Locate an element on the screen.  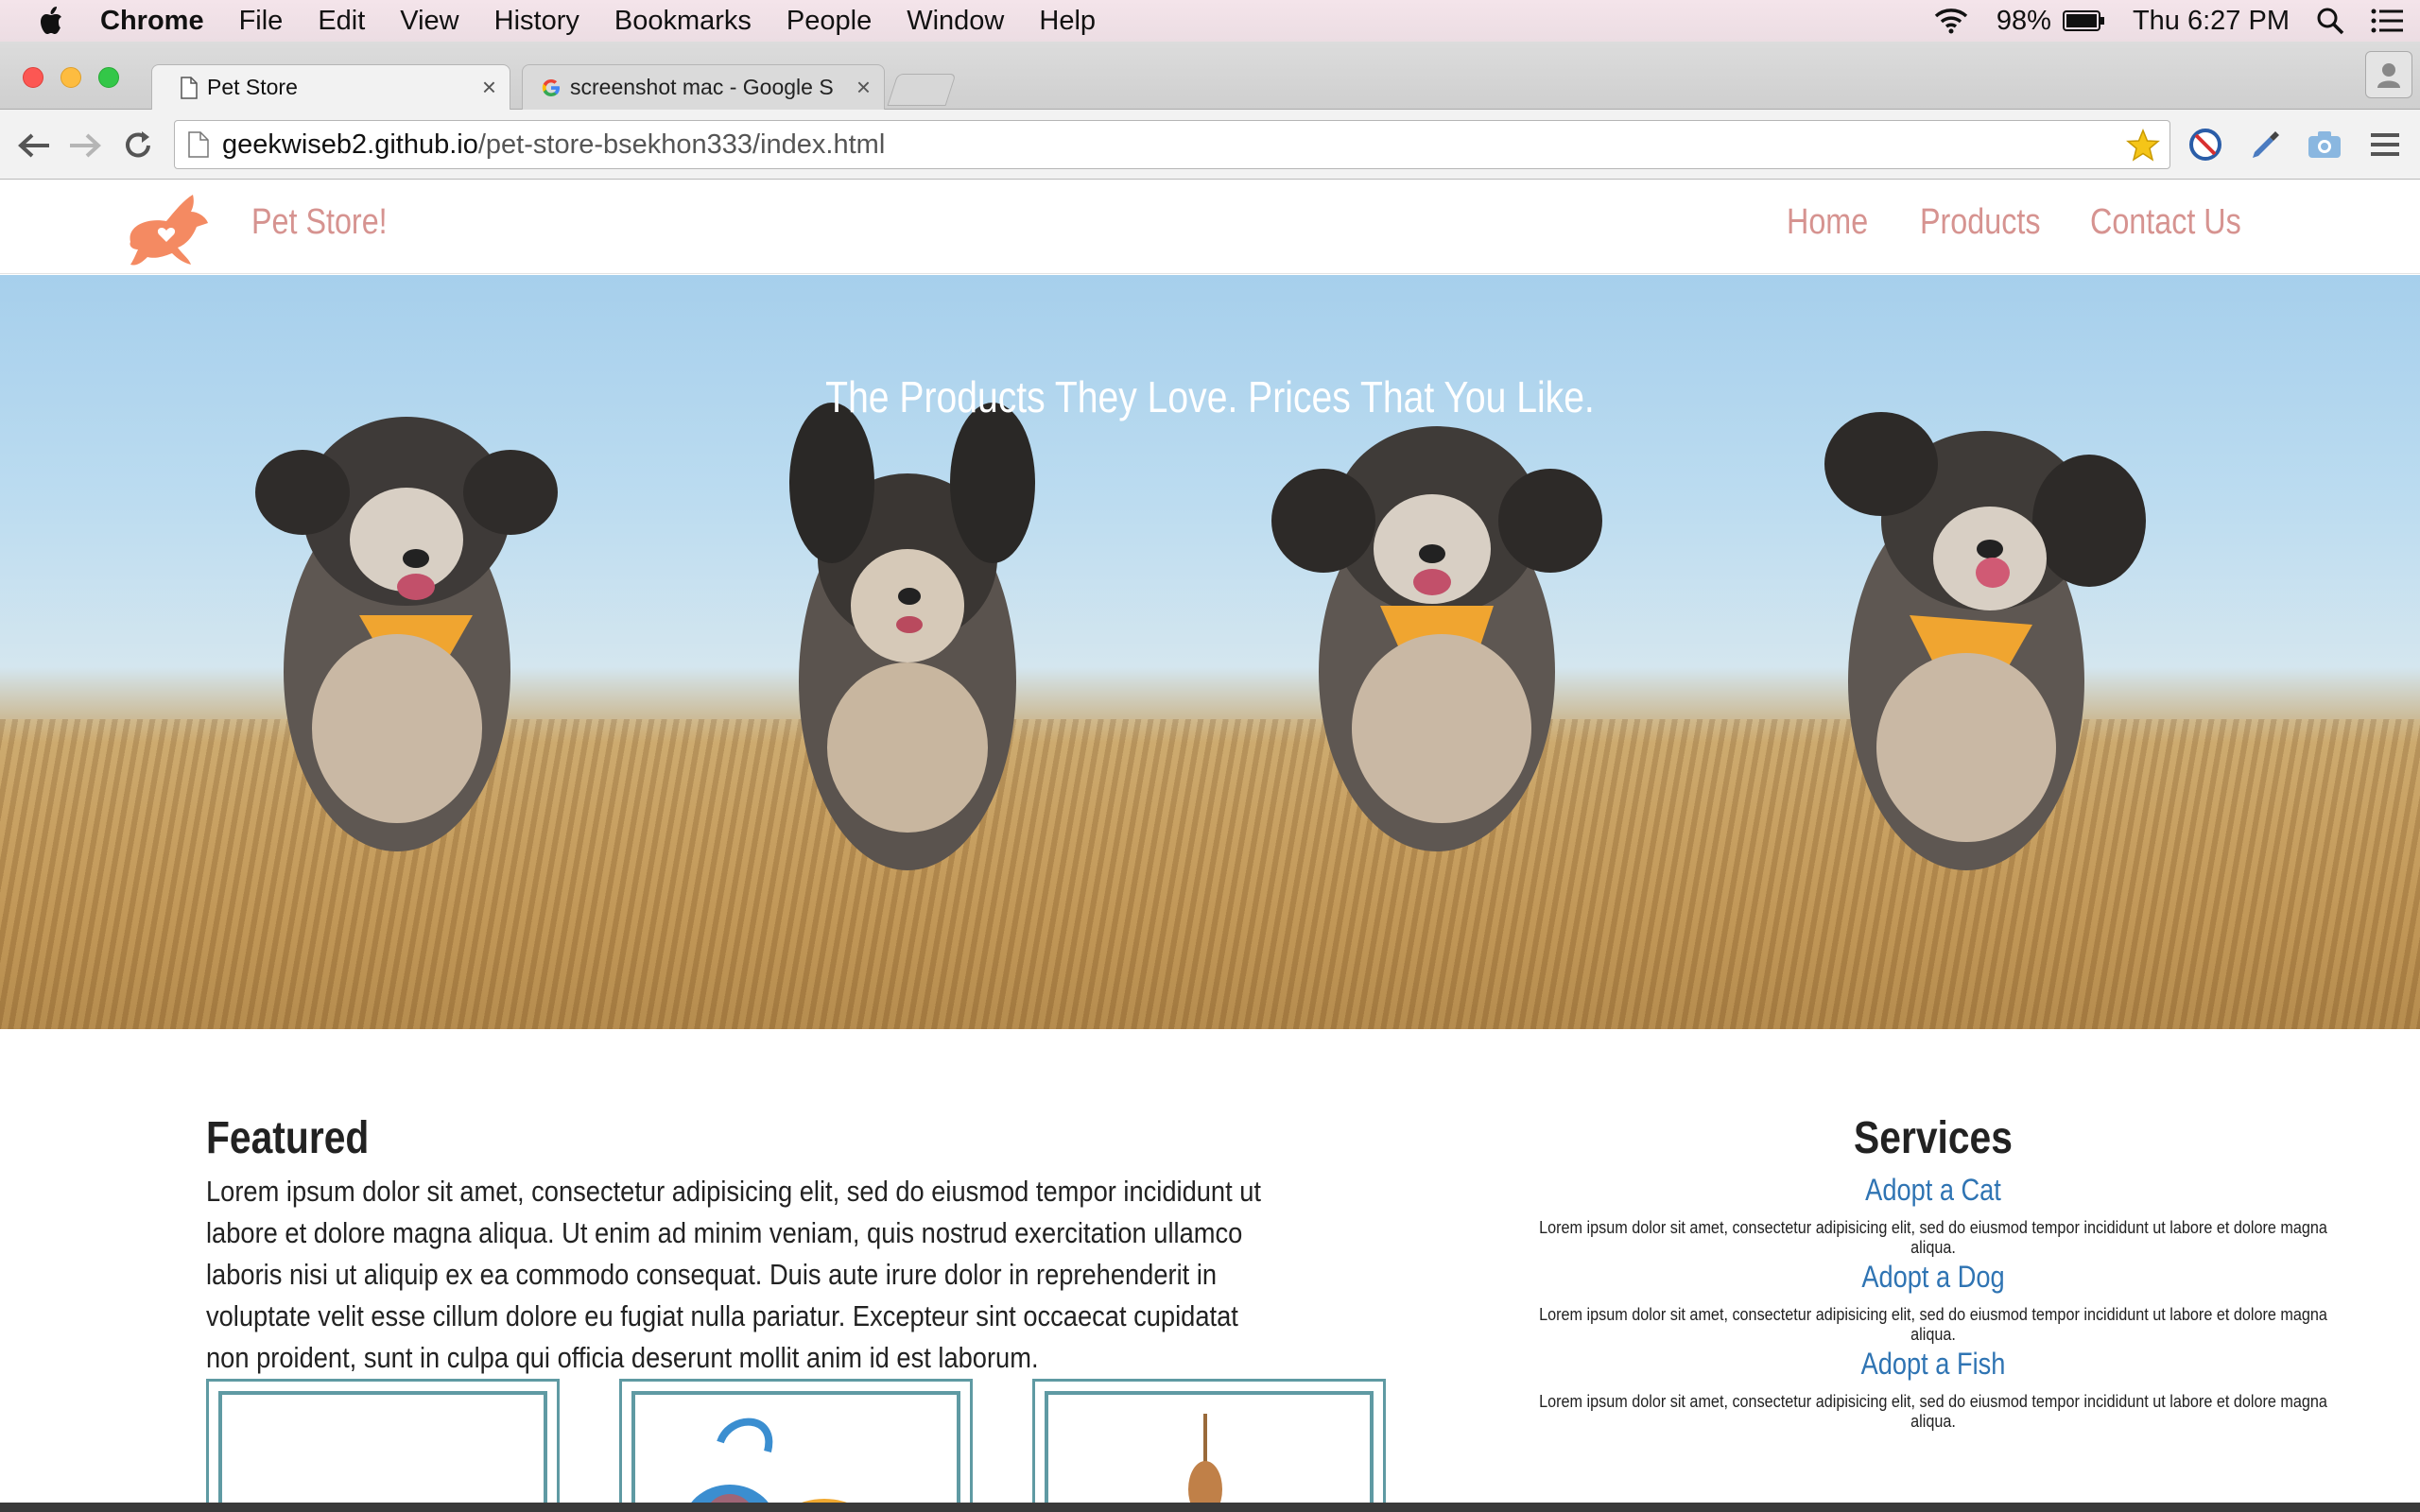
spotlight-search-icon is located at coordinates (2330, 21).